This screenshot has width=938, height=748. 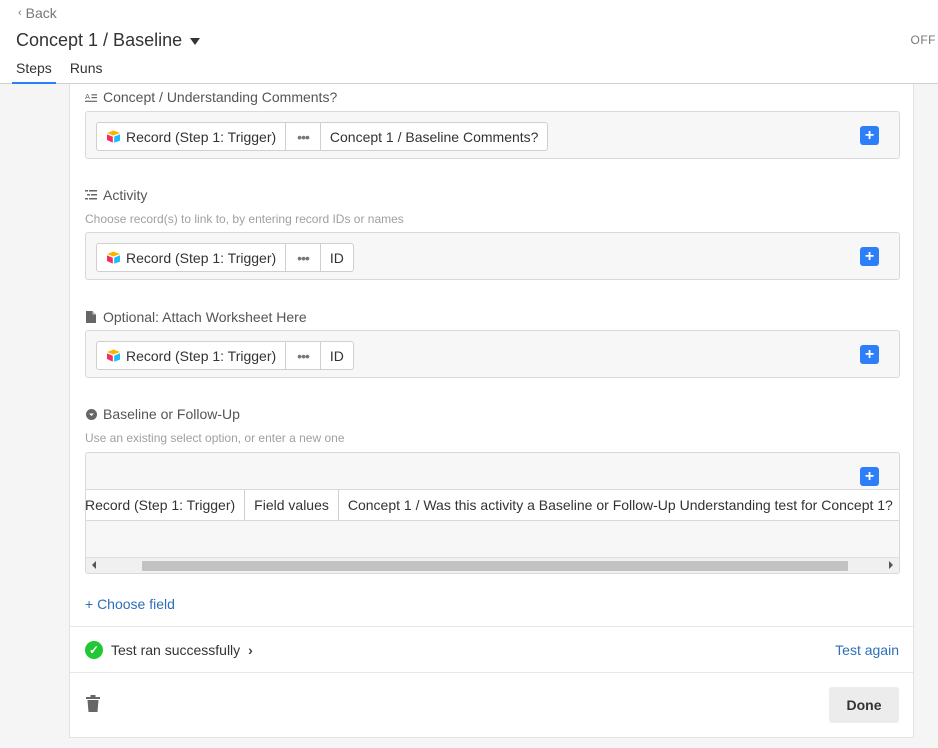 What do you see at coordinates (924, 40) in the screenshot?
I see `status-toggle: OFF` at bounding box center [924, 40].